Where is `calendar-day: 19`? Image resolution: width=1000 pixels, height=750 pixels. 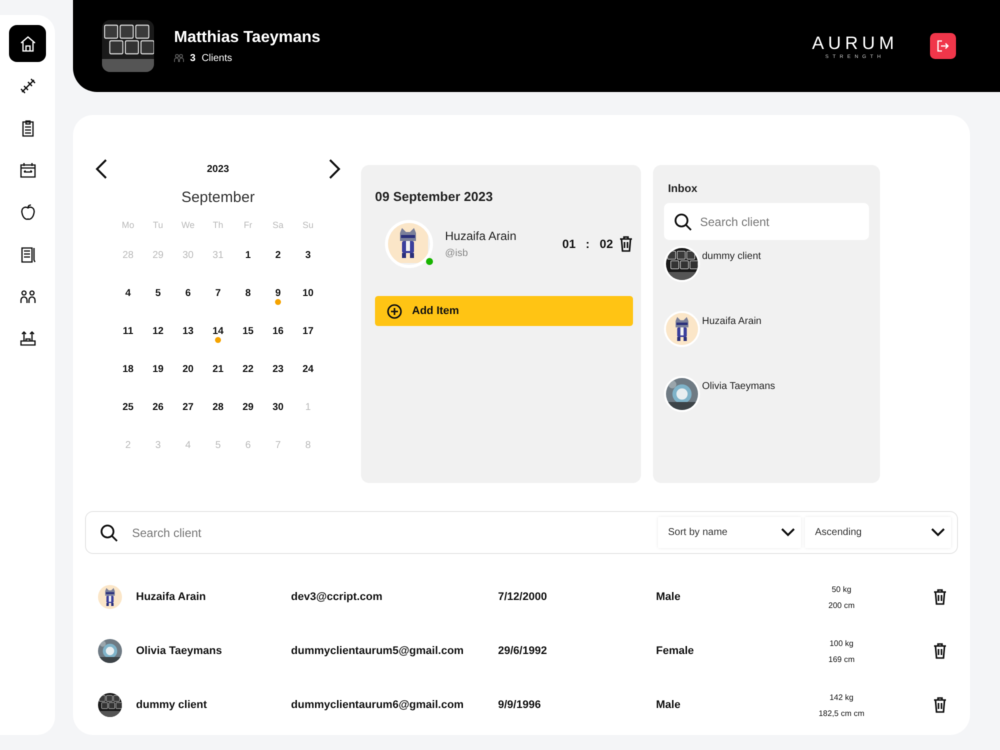
calendar-day: 19 is located at coordinates (158, 369).